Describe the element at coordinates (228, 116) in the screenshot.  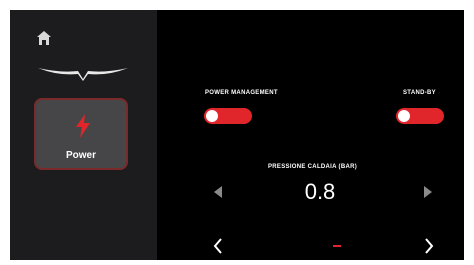
I see `power-management-toggle` at that location.